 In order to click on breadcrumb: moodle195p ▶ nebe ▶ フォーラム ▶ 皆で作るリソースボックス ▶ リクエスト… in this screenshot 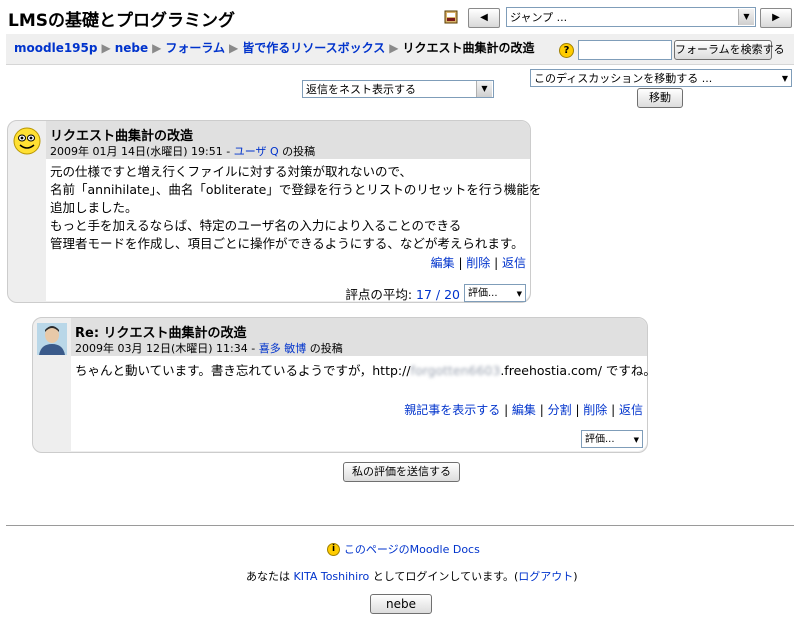, I will do `click(274, 47)`.